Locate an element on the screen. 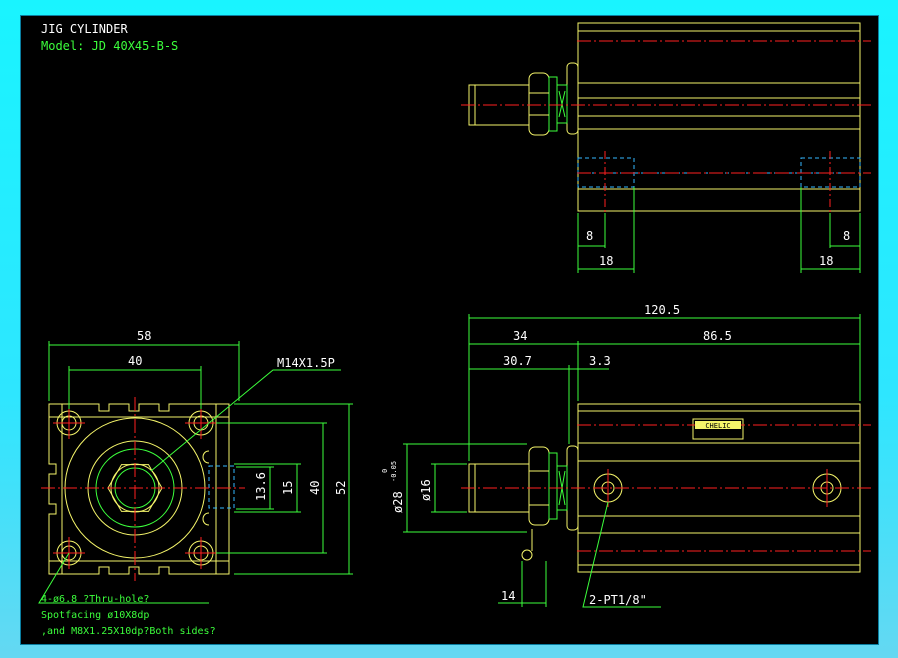 This screenshot has width=898, height=658. dim-15: 15 is located at coordinates (288, 488).